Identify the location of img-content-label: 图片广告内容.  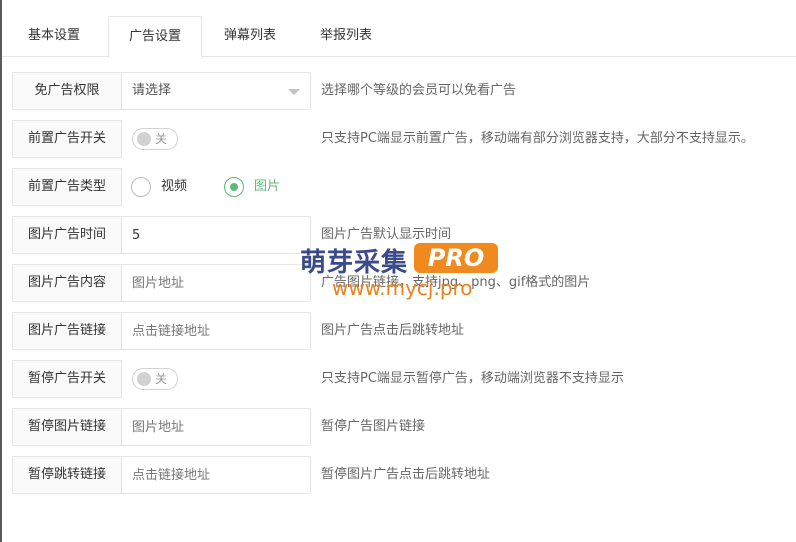
(67, 283).